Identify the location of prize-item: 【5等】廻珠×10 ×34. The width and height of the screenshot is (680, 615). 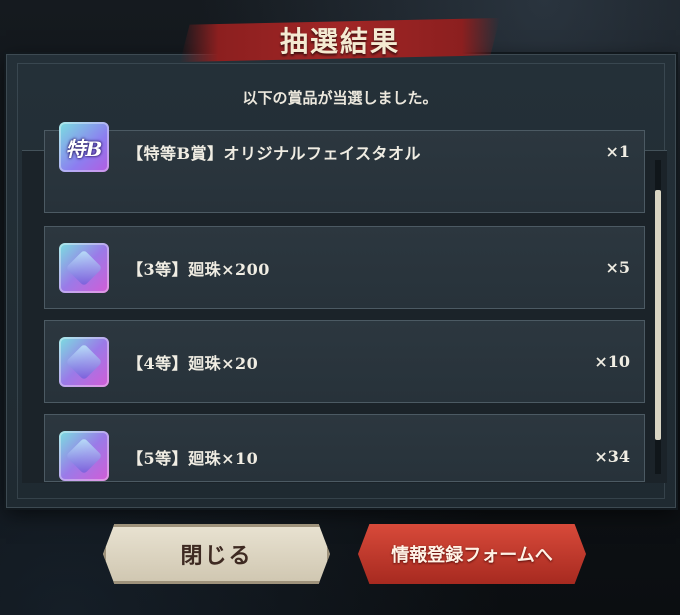
(344, 448).